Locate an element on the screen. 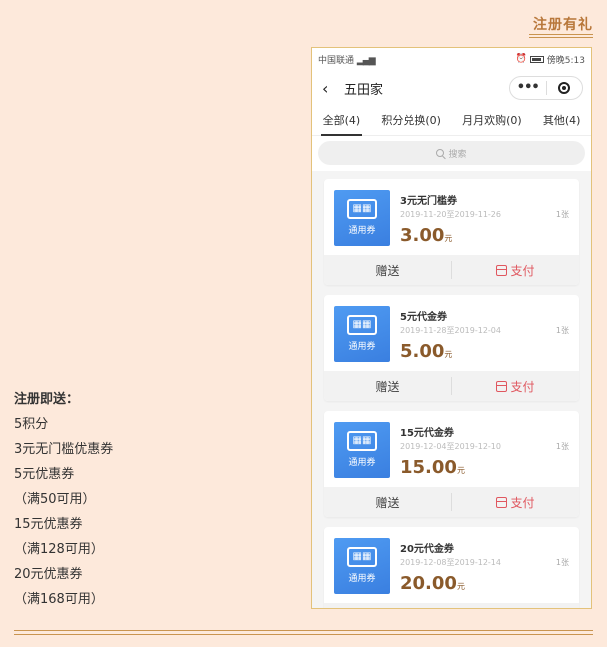 Image resolution: width=607 pixels, height=647 pixels. search-placeholder: 搜索 is located at coordinates (457, 154).